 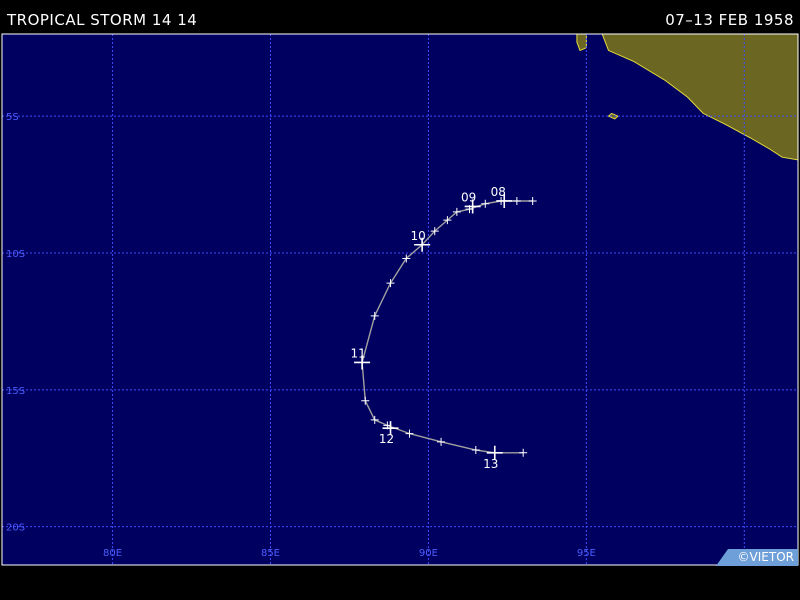 I want to click on lat-label-10S: 10S, so click(x=15, y=254).